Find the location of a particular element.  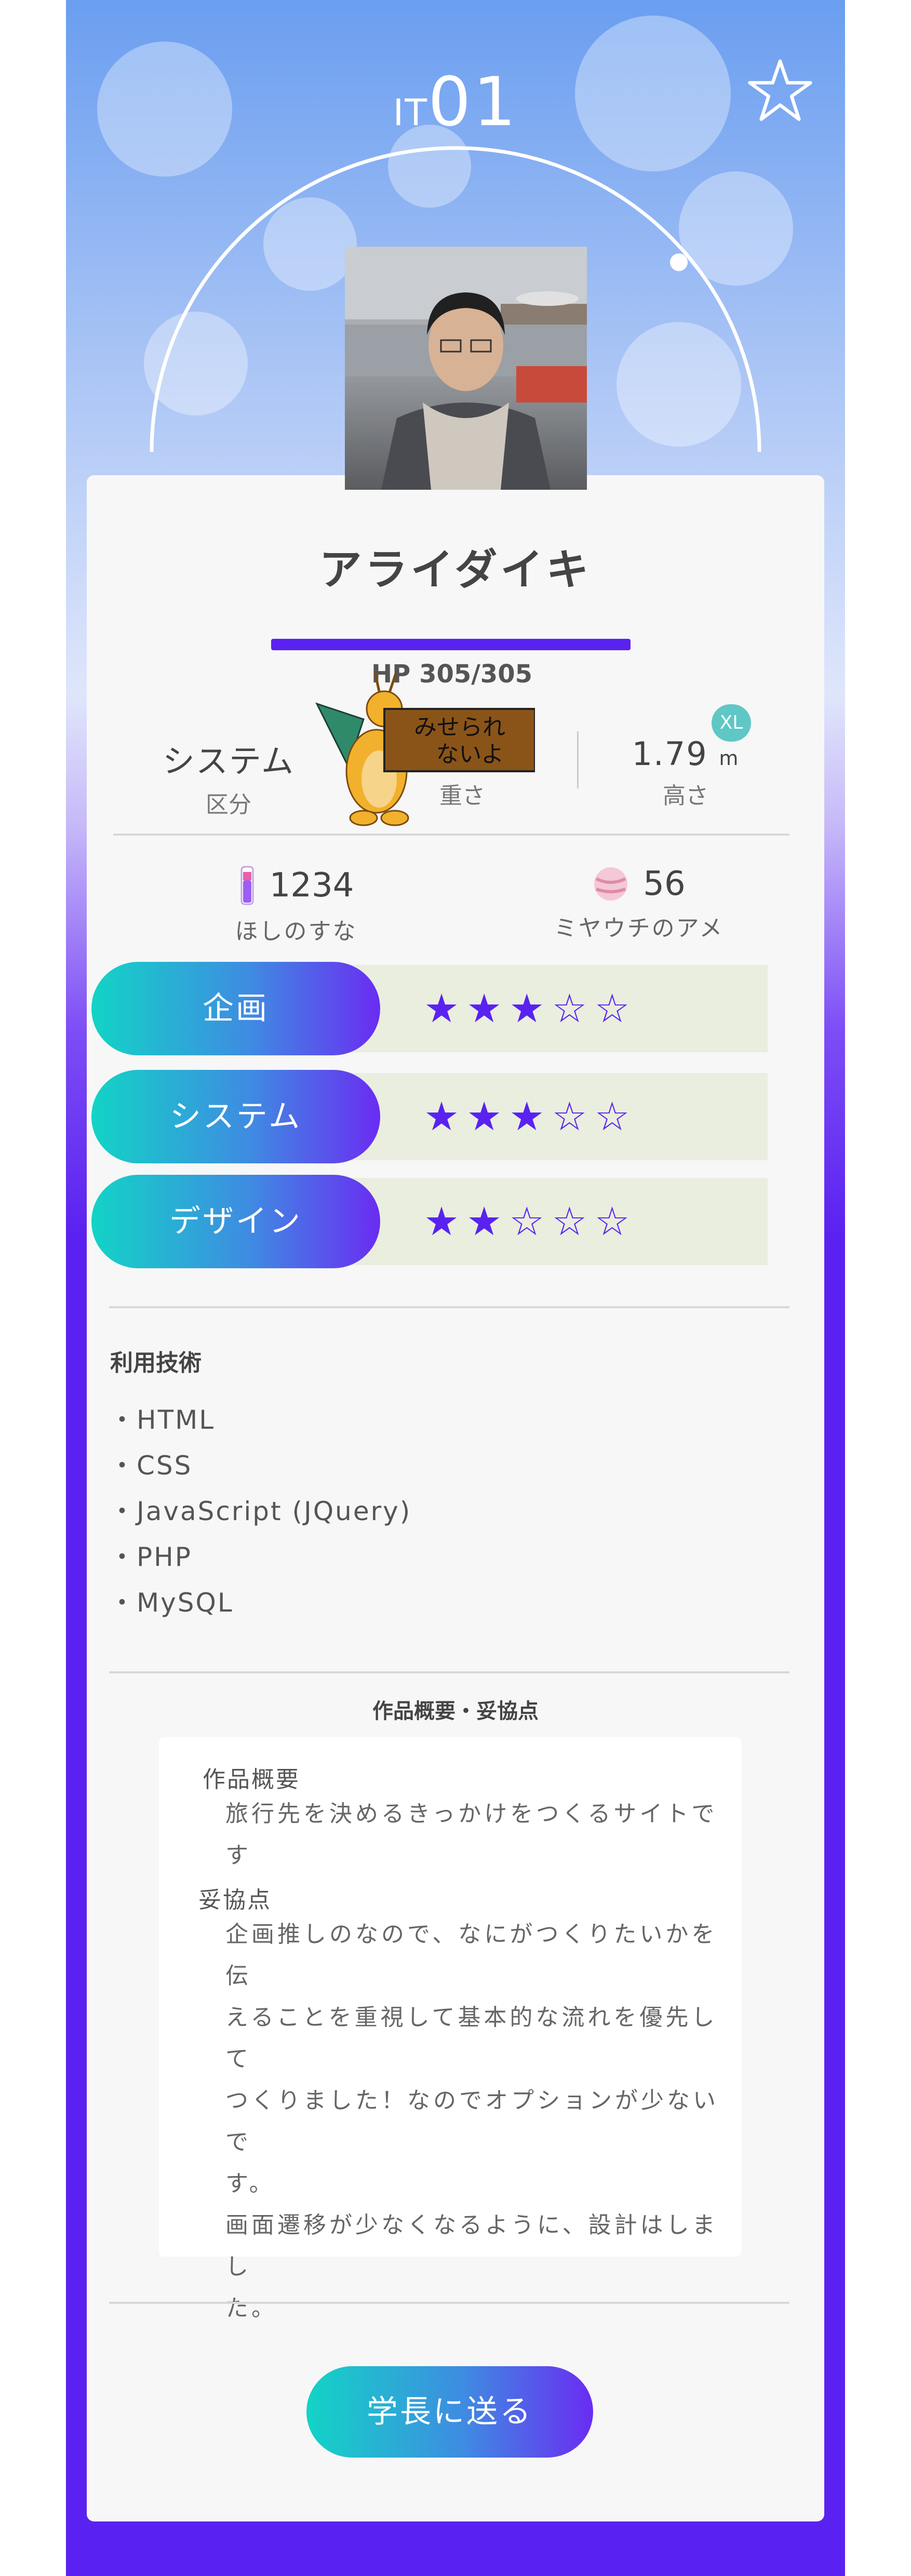

summary-text: 旅行先を決めるきっかけをつくるサイトです is located at coordinates (471, 1835).